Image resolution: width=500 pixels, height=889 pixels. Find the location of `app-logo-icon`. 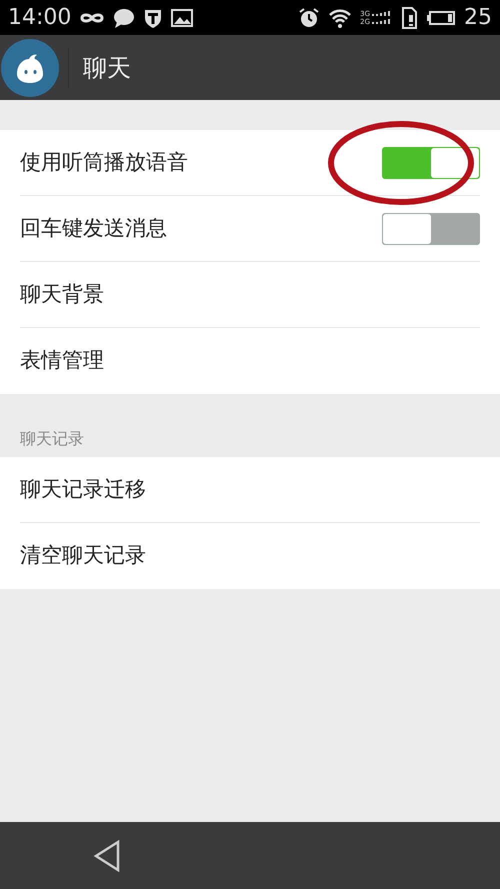

app-logo-icon is located at coordinates (30, 68).